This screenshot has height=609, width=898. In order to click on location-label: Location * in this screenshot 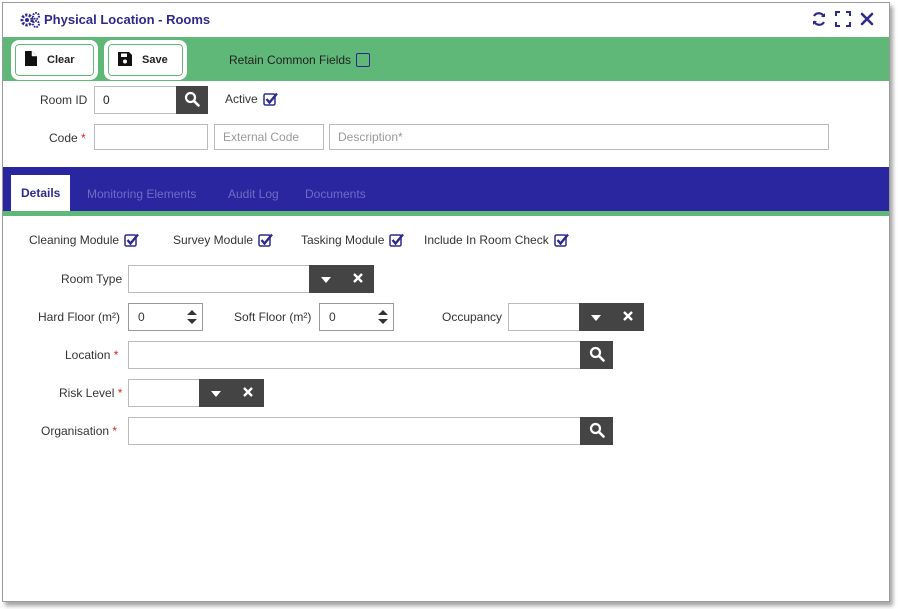, I will do `click(91, 355)`.